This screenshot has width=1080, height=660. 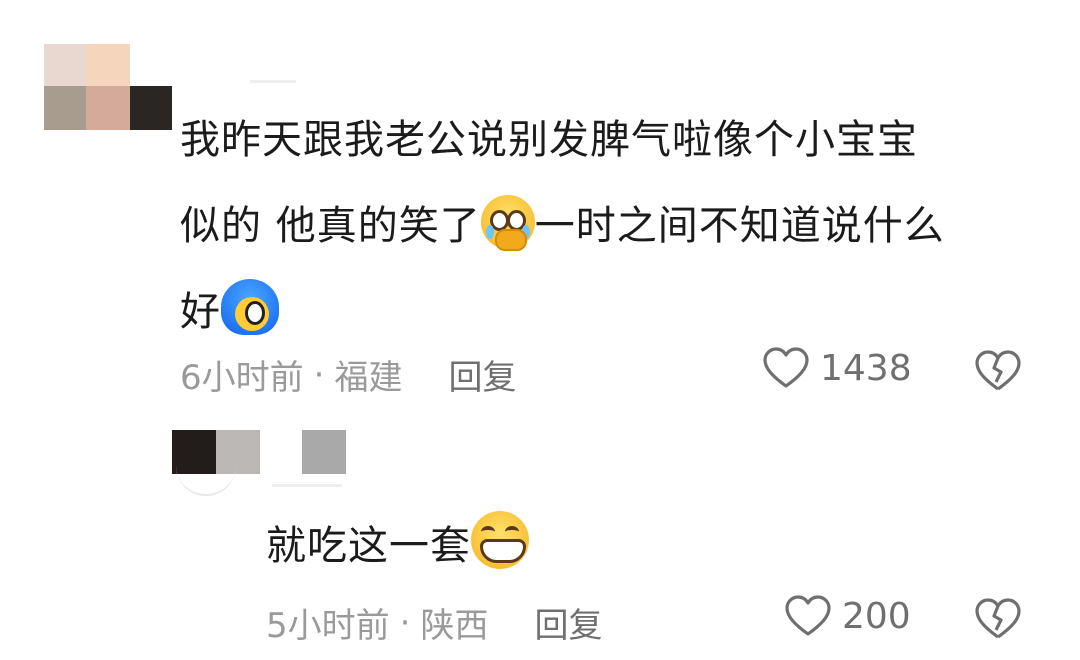 I want to click on comment-meta: 6小时前 · 福建 回复, so click(x=348, y=374).